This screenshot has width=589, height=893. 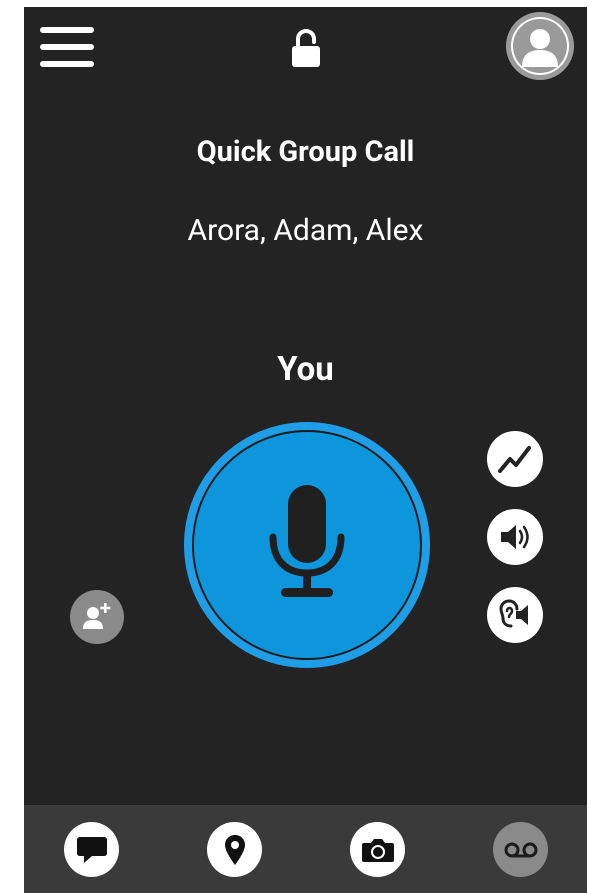 I want to click on signal-quality-icon, so click(x=514, y=459).